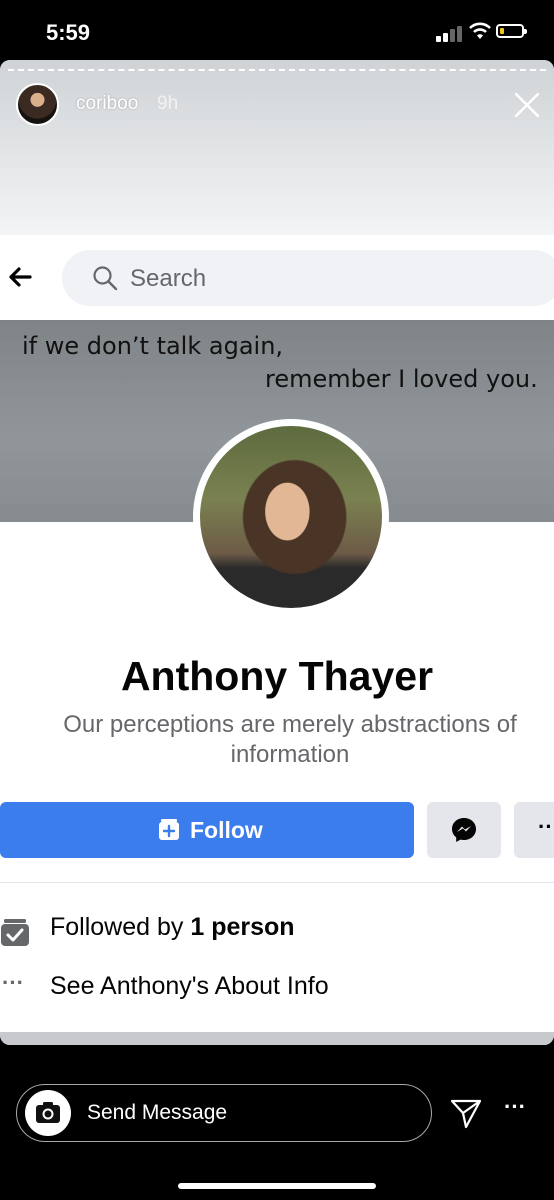  Describe the element at coordinates (13, 982) in the screenshot. I see `more-dots-icon: ···` at that location.